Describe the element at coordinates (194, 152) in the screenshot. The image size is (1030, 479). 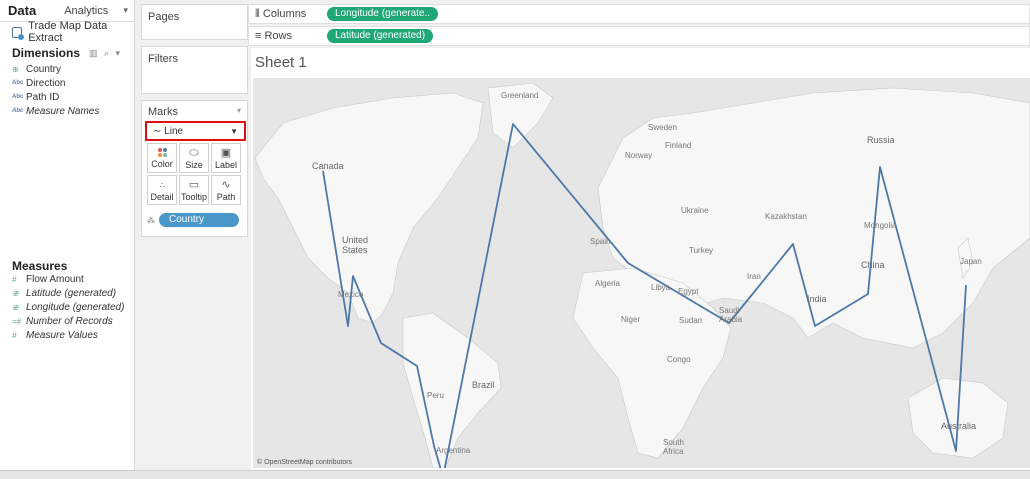
I see `size-icon: ⬭` at that location.